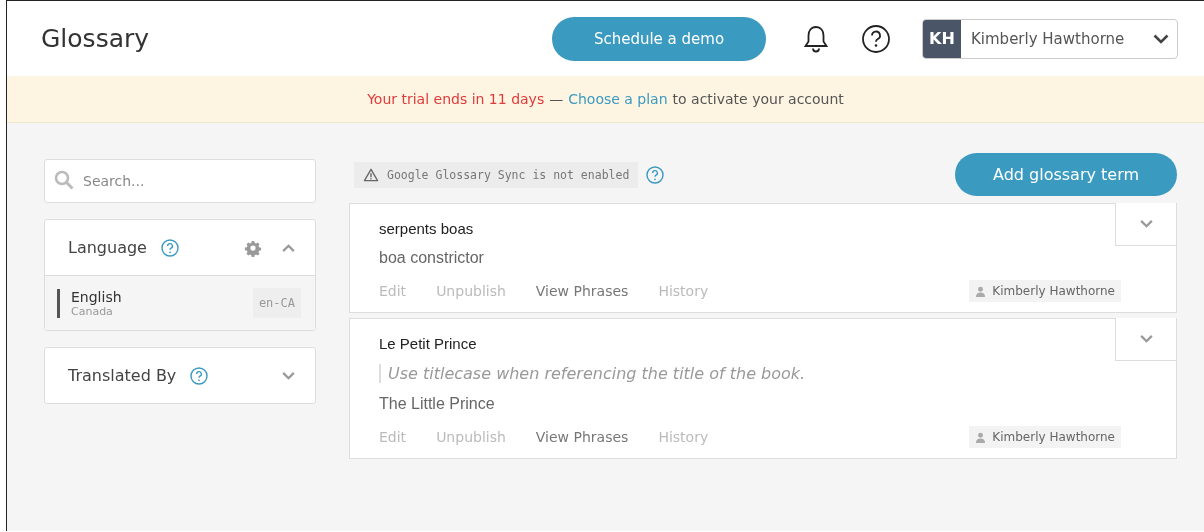  What do you see at coordinates (763, 373) in the screenshot?
I see `term-note: Use titlecase when referencing the title of the book.` at bounding box center [763, 373].